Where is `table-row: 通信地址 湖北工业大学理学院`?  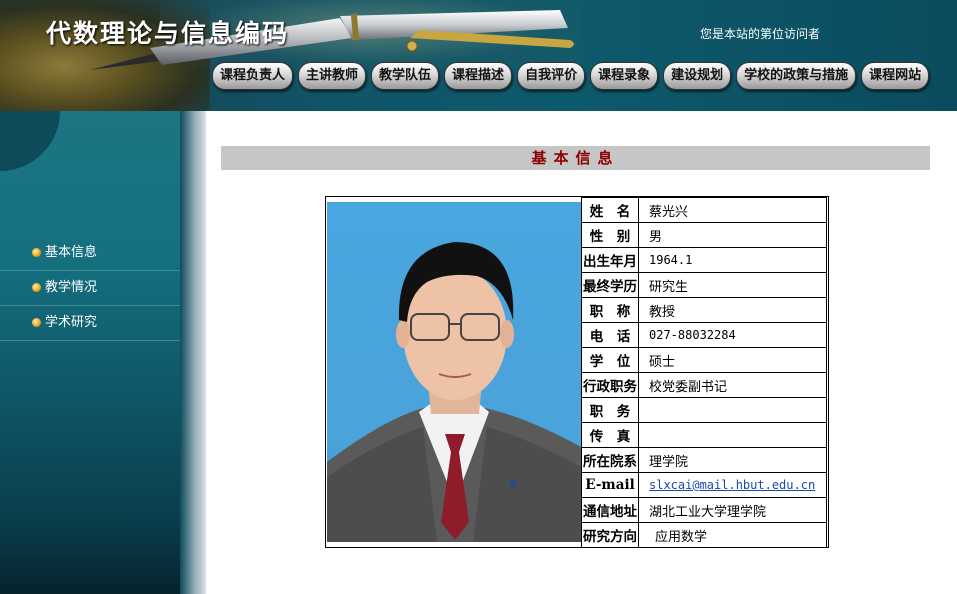 table-row: 通信地址 湖北工业大学理学院 is located at coordinates (704, 510).